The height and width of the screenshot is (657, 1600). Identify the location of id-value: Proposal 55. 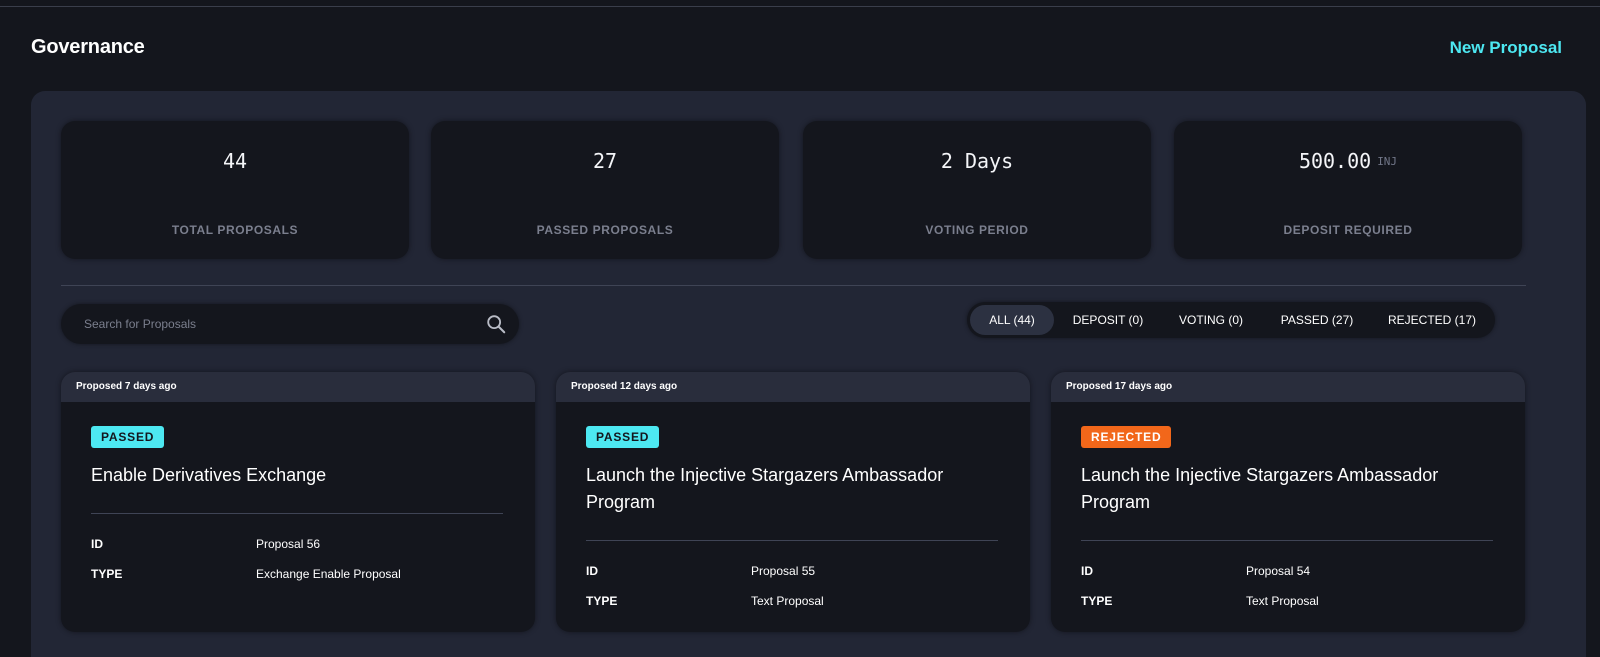
(783, 571).